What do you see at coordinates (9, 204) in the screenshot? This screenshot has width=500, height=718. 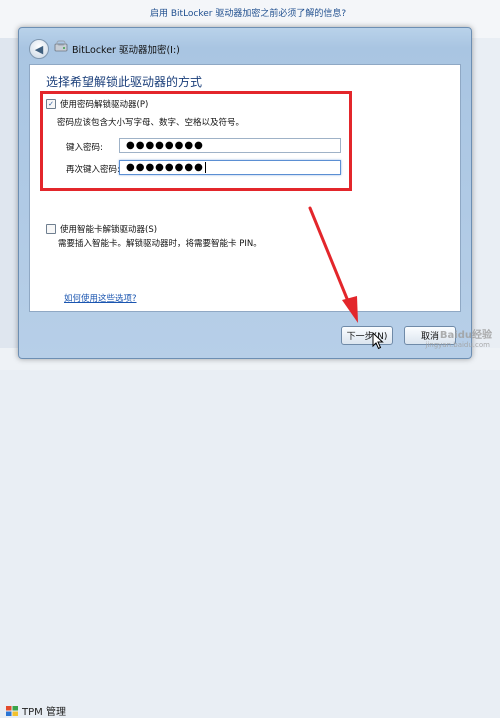 I see `background-left-pane` at bounding box center [9, 204].